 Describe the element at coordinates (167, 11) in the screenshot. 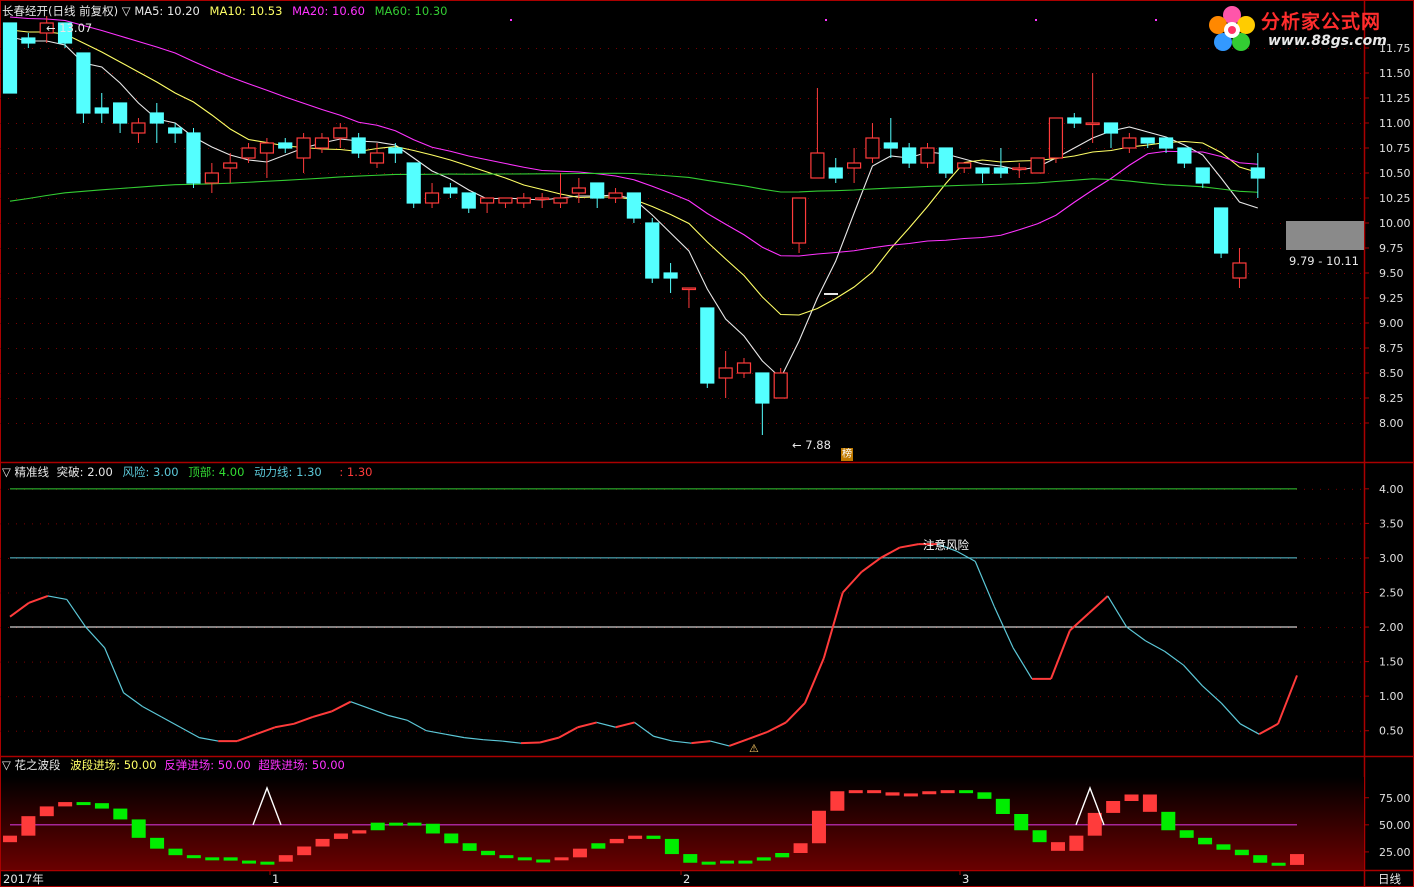

I see `ma5-label: MA5: 10.20` at that location.